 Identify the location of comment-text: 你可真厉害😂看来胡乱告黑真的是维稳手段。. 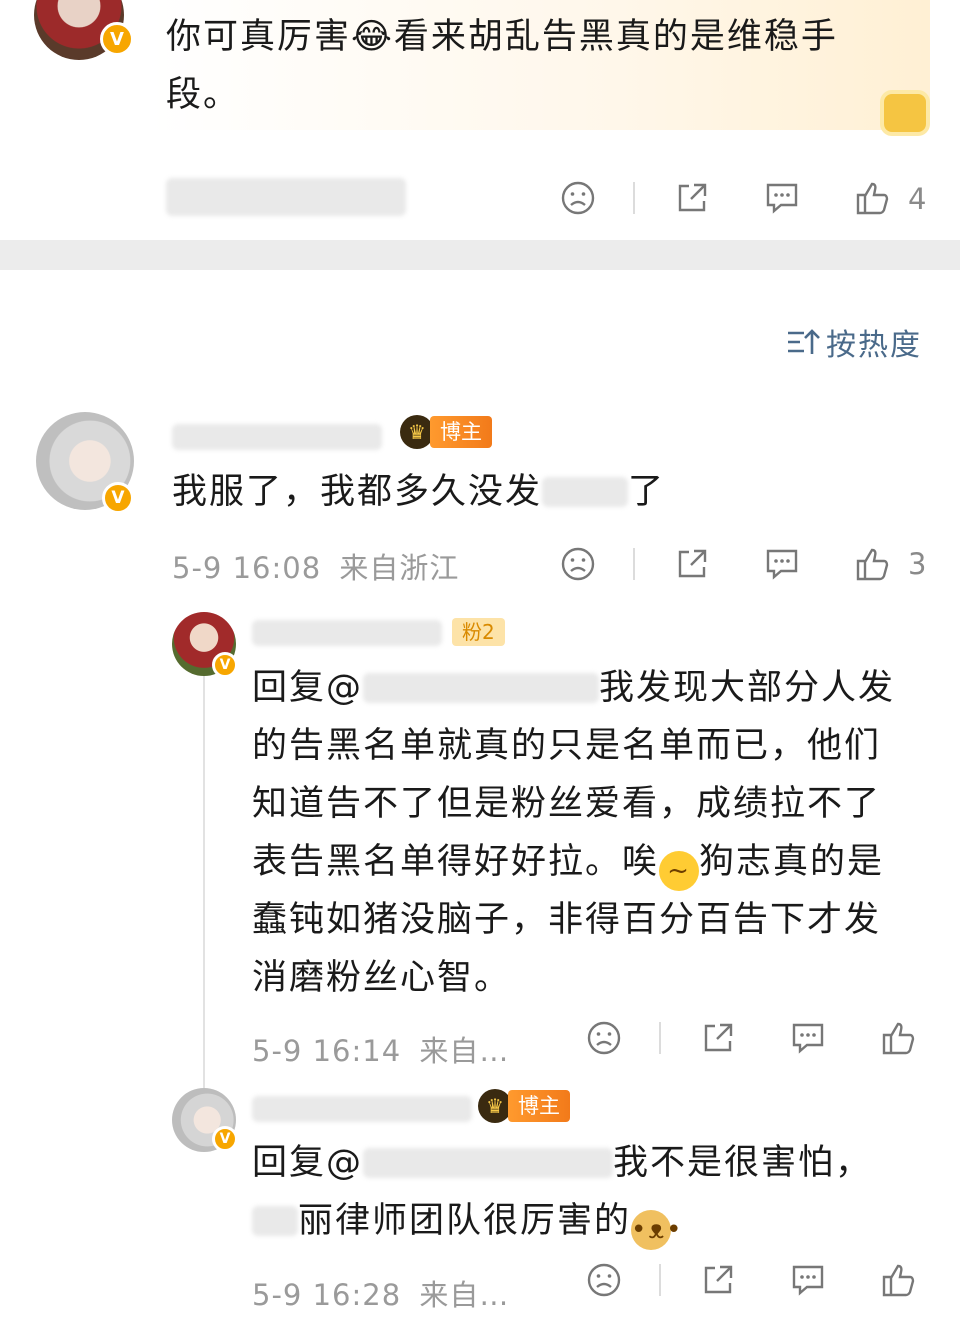
(502, 66).